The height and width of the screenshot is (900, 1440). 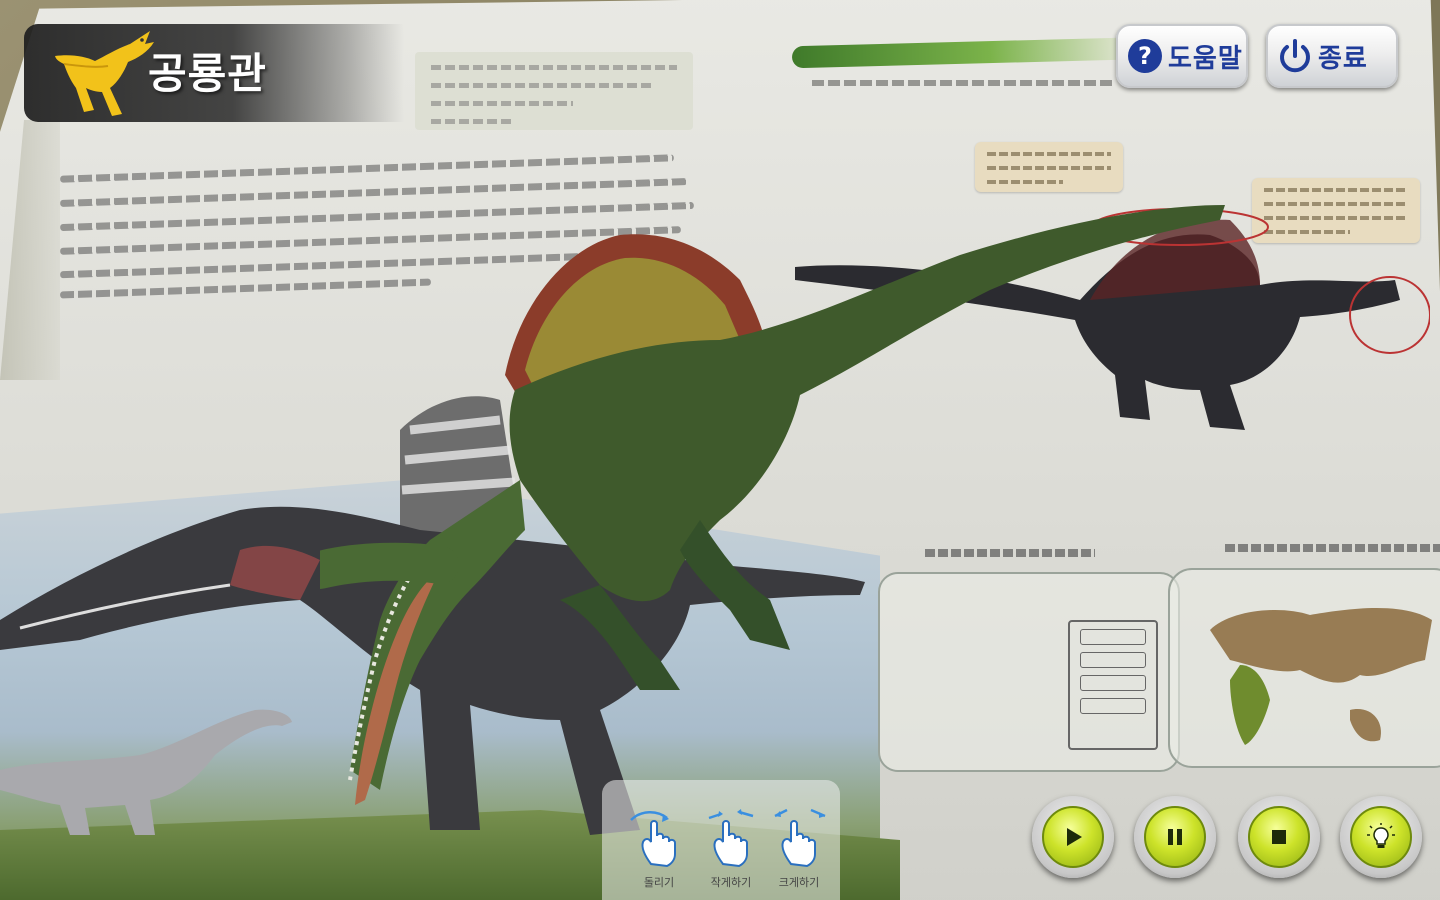 I want to click on dinosaur-logo-icon, so click(x=104, y=73).